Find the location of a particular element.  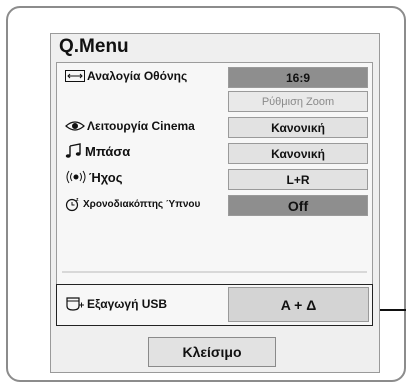

clock-z-icon: z is located at coordinates (73, 204).